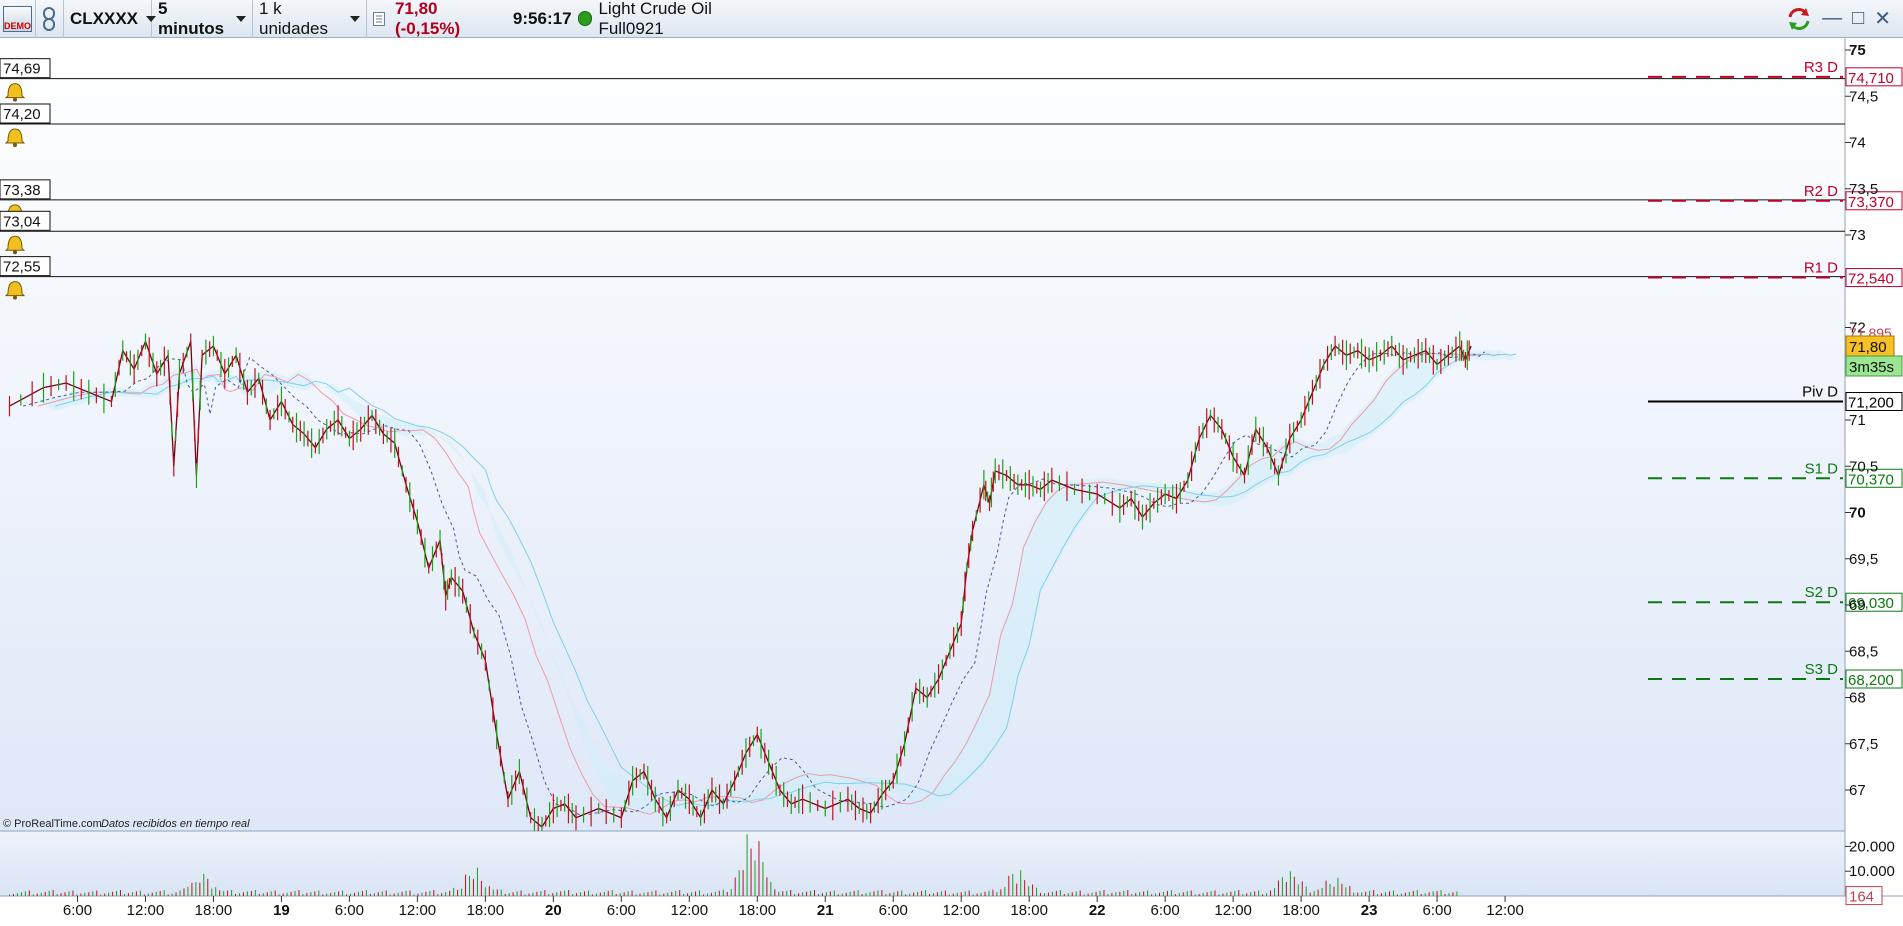  Describe the element at coordinates (1821, 67) in the screenshot. I see `pivot-name: R3 D` at that location.